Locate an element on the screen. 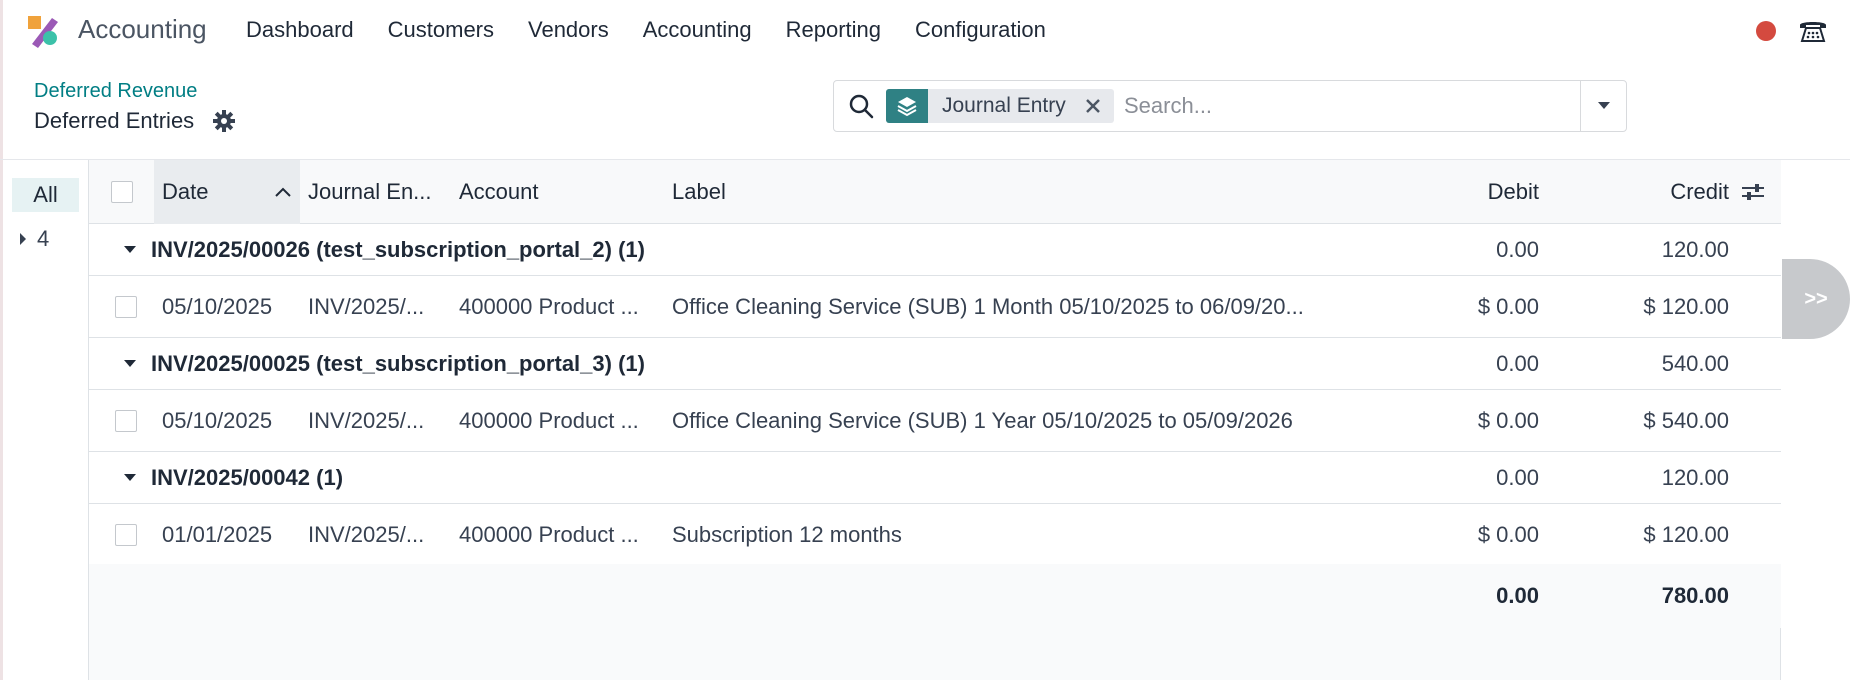 The height and width of the screenshot is (680, 1850). menu-vendors: Vendors is located at coordinates (568, 30).